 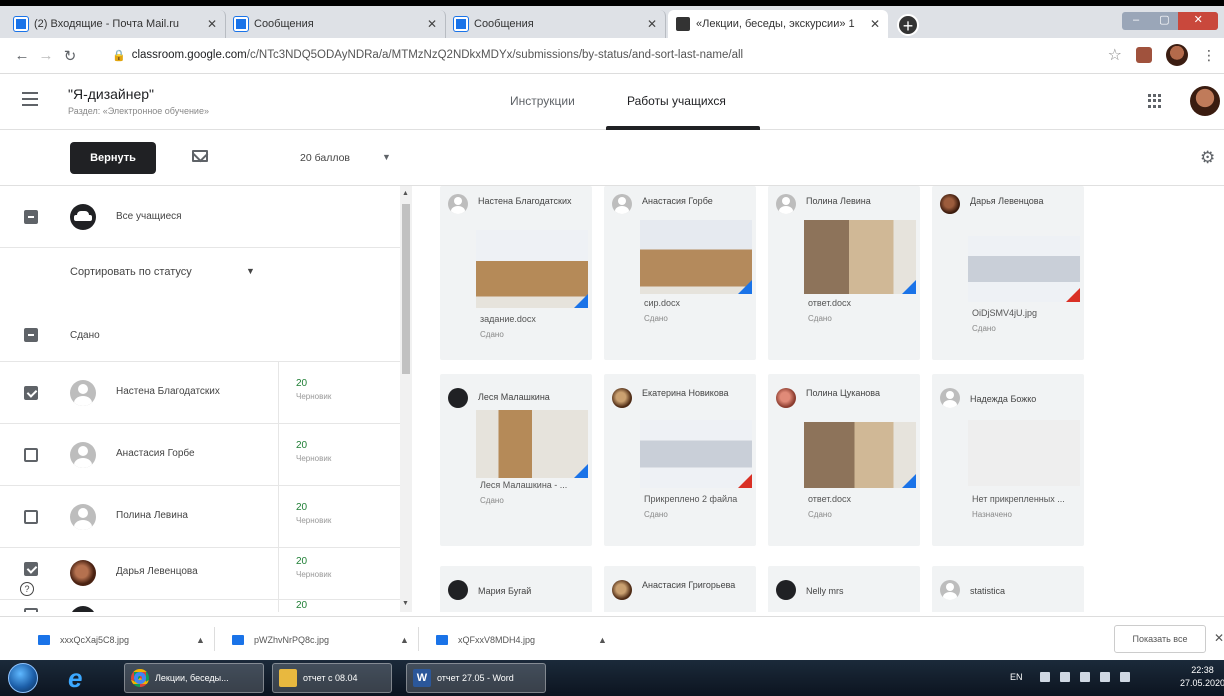 I want to click on volume-icon, so click(x=1105, y=677).